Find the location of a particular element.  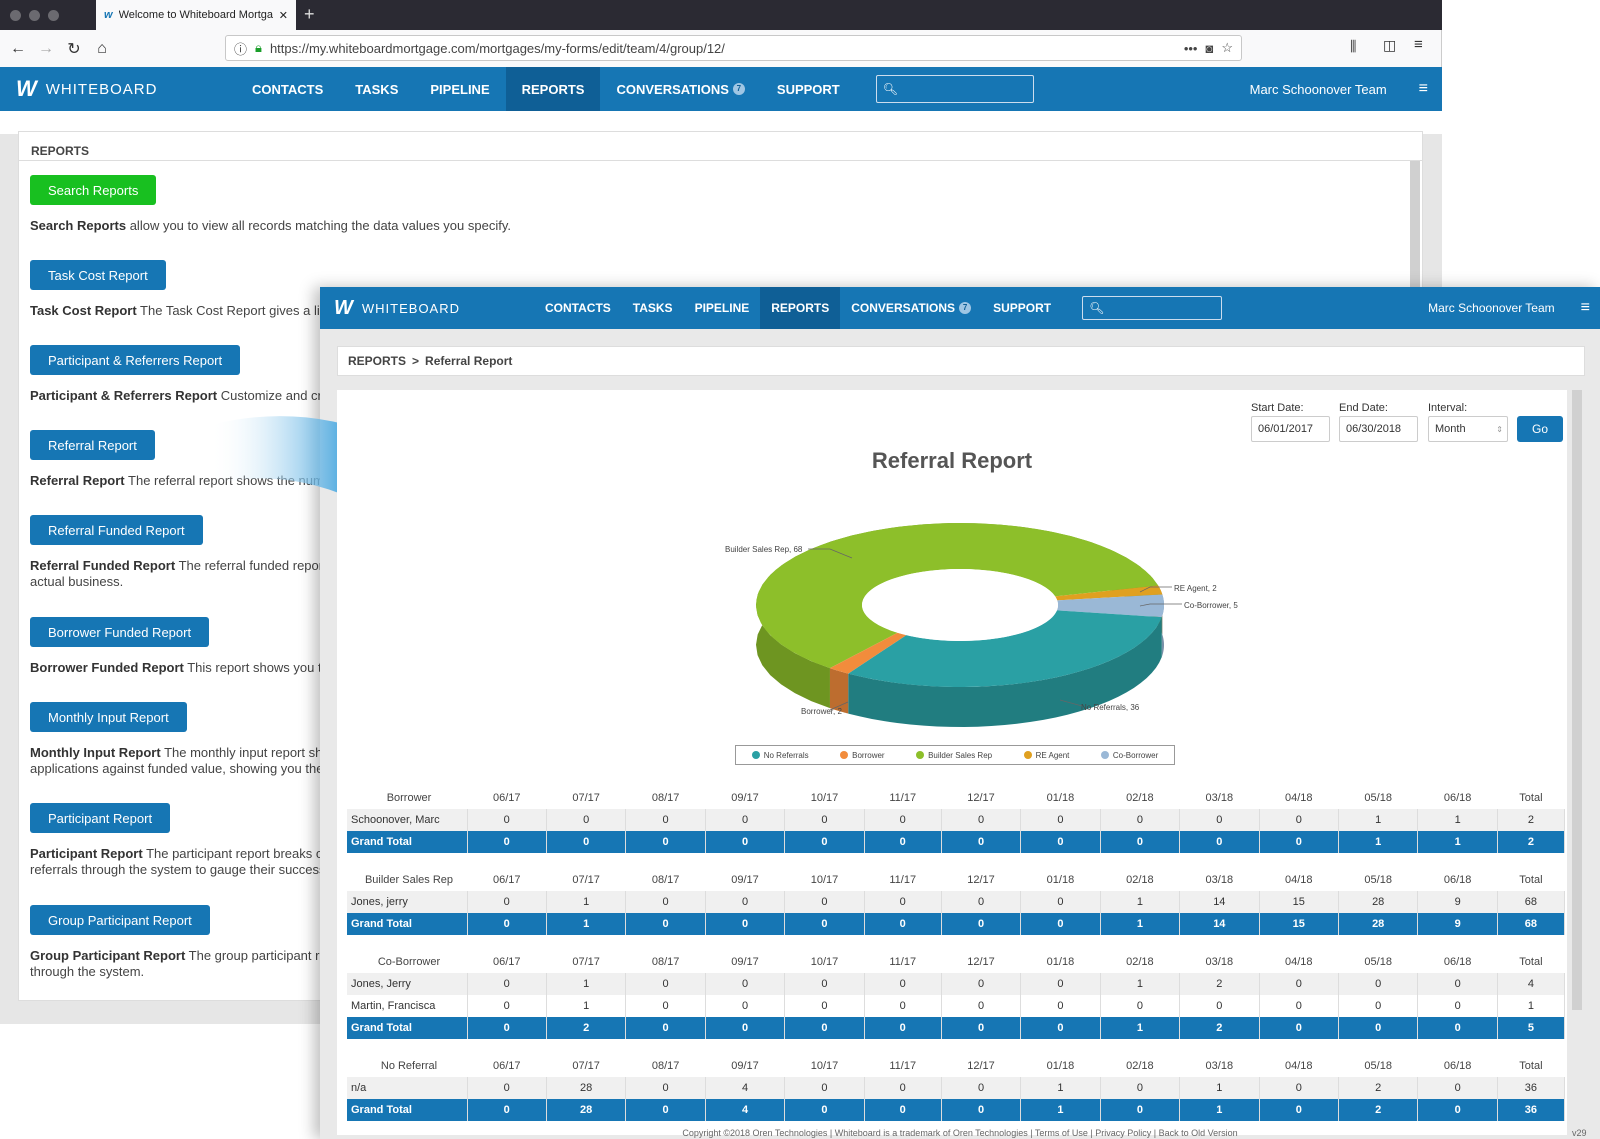

grand-total-cell: 5 is located at coordinates (1531, 1028).